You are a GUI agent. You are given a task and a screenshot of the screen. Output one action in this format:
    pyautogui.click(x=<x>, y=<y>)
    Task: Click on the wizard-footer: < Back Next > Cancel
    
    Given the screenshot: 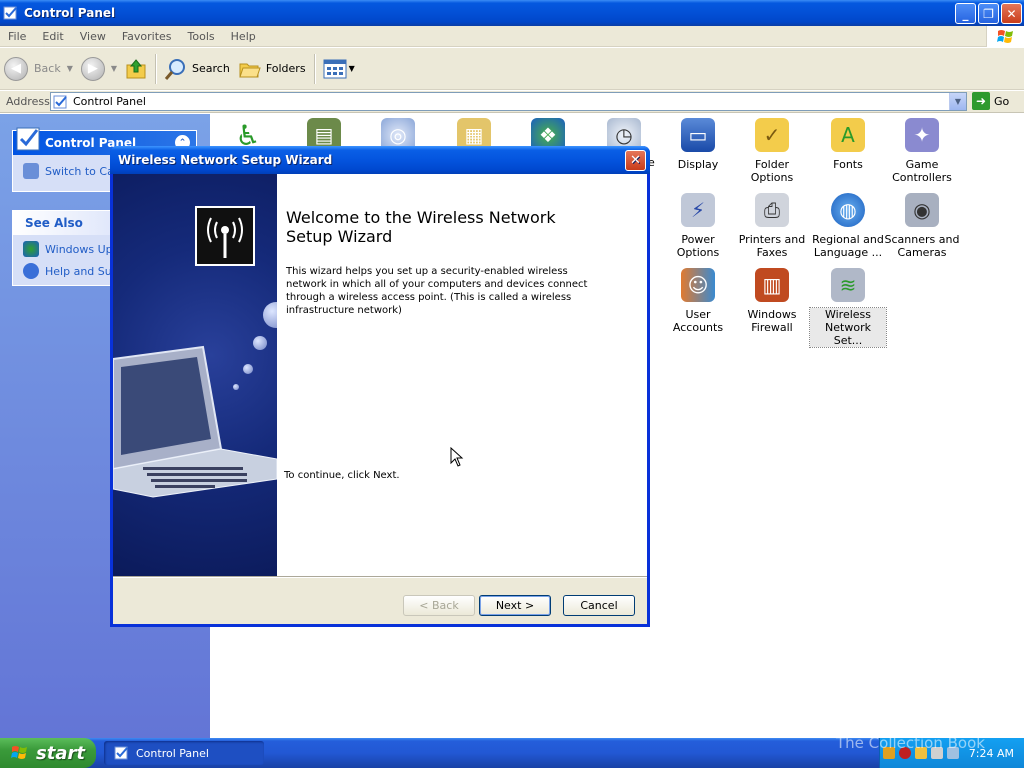 What is the action you would take?
    pyautogui.click(x=380, y=600)
    